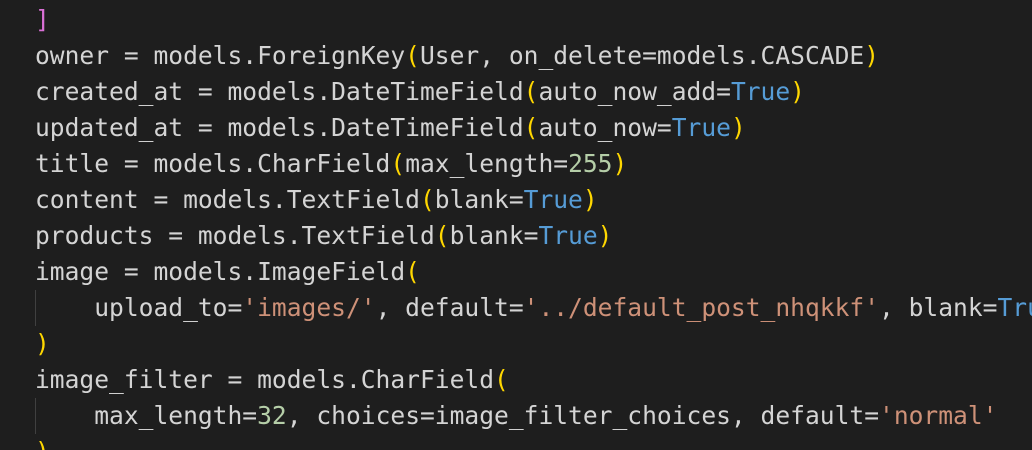  Describe the element at coordinates (220, 271) in the screenshot. I see `code-token: image = models.ImageField` at that location.